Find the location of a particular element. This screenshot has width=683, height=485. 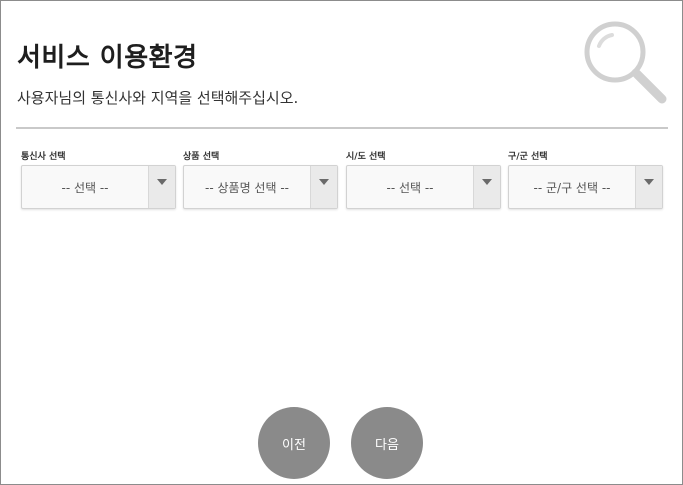

product-select: -- 상품명 선택 -- is located at coordinates (260, 187).